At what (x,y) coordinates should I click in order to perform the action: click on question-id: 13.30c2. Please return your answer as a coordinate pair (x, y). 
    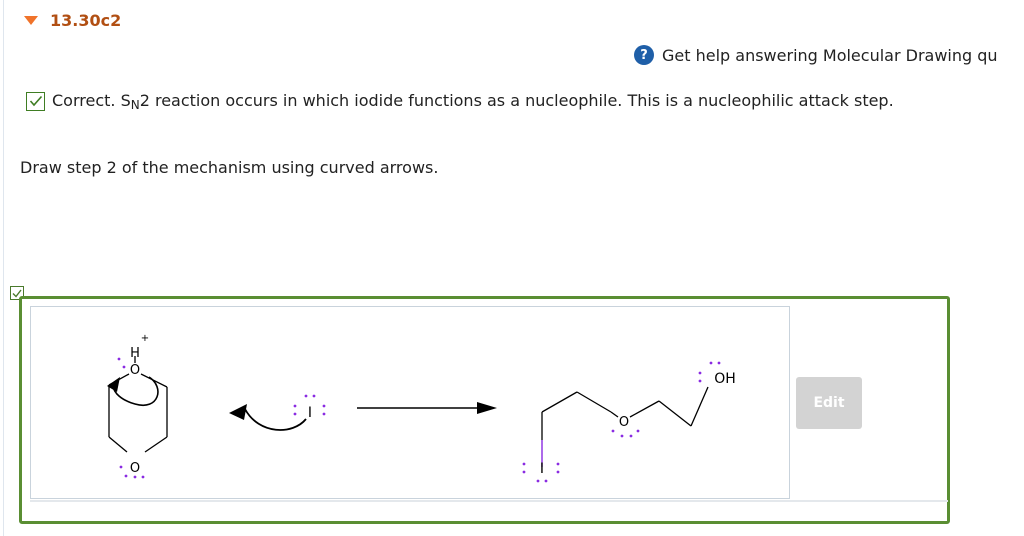
    Looking at the image, I should click on (86, 20).